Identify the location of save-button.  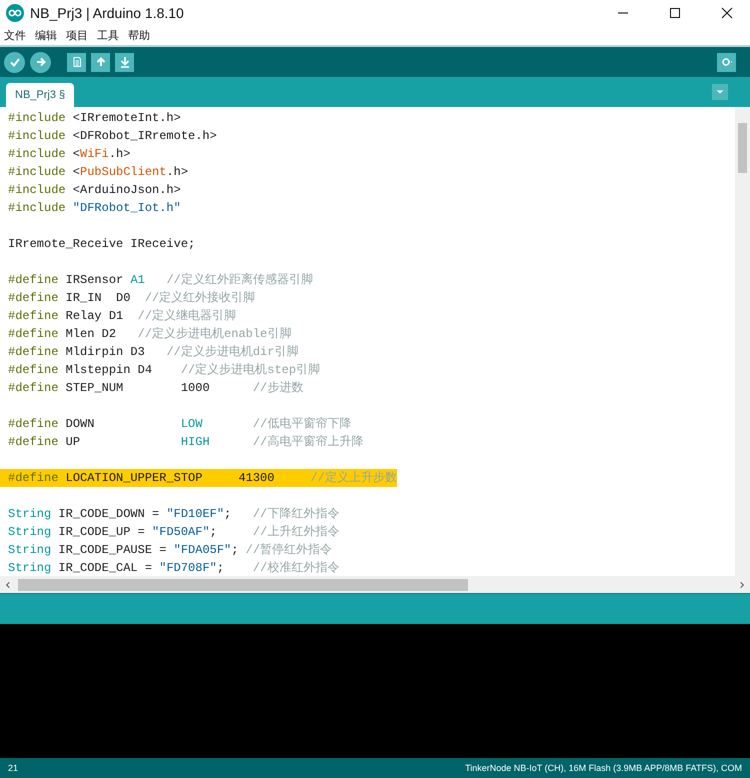
(124, 62).